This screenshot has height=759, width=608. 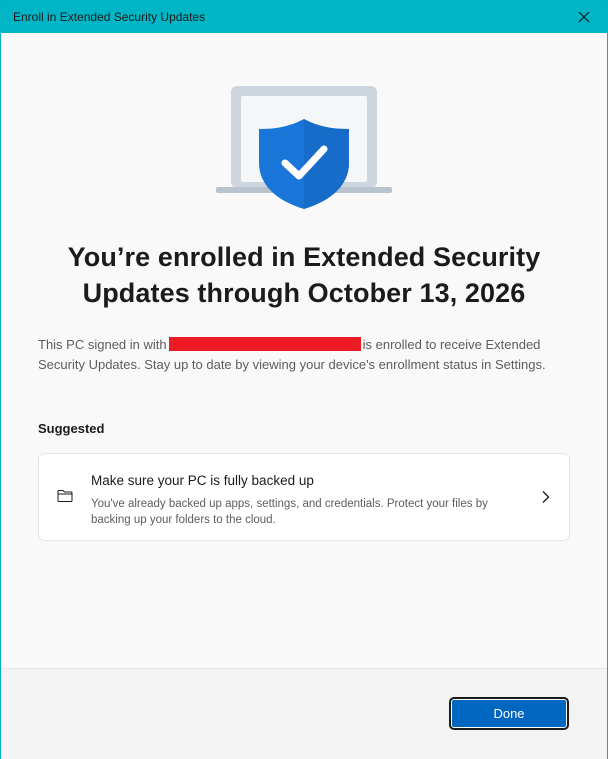 I want to click on window-title: Enroll in Extended Security Updates, so click(x=109, y=17).